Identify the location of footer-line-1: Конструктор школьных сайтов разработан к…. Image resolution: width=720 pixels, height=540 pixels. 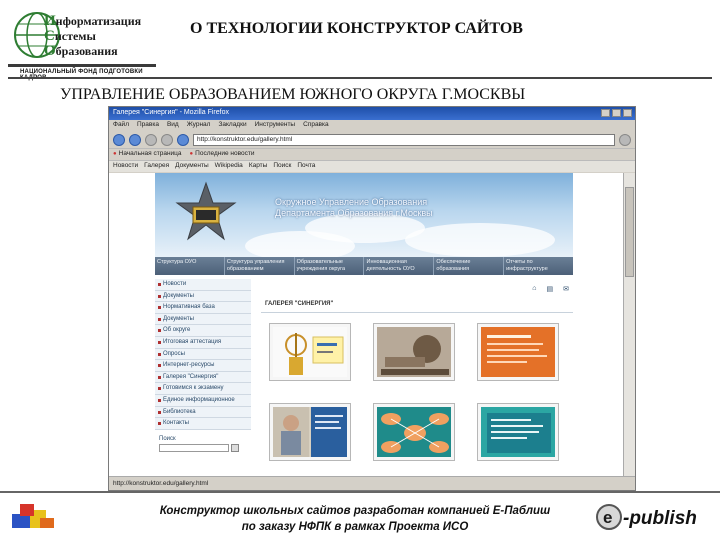
(355, 511).